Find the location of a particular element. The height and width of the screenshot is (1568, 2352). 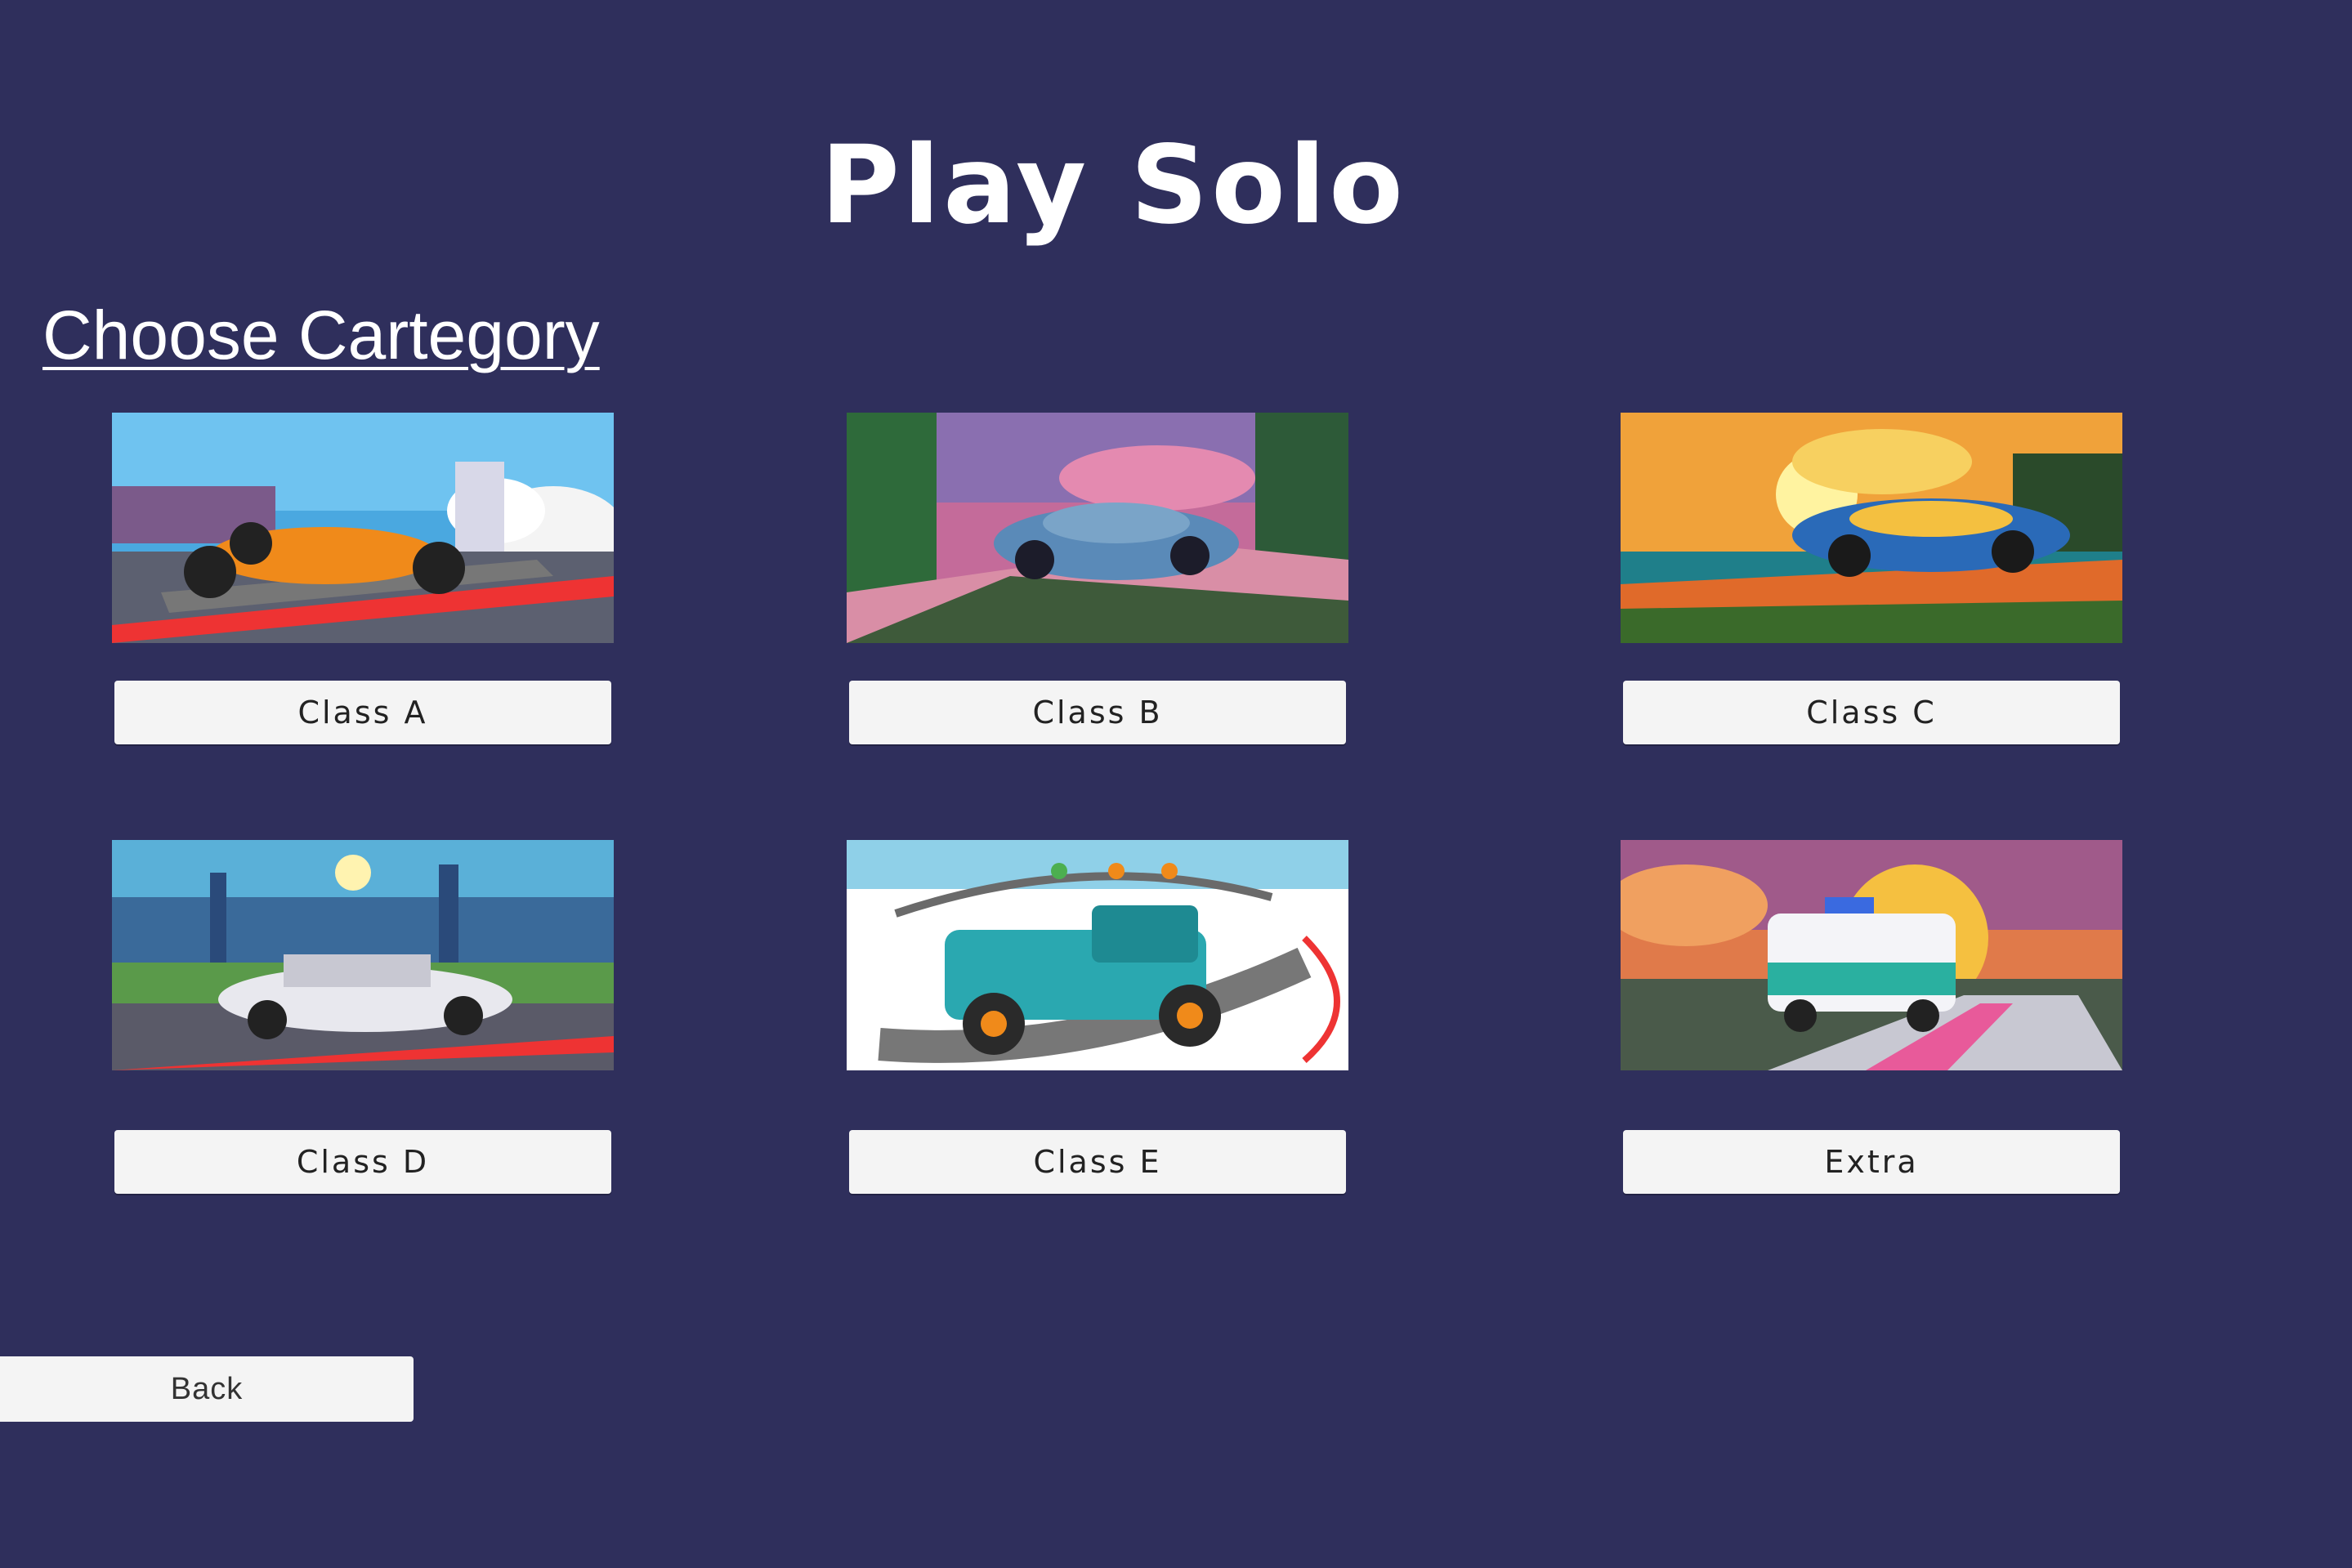

class-c-button: Class C is located at coordinates (1871, 712).